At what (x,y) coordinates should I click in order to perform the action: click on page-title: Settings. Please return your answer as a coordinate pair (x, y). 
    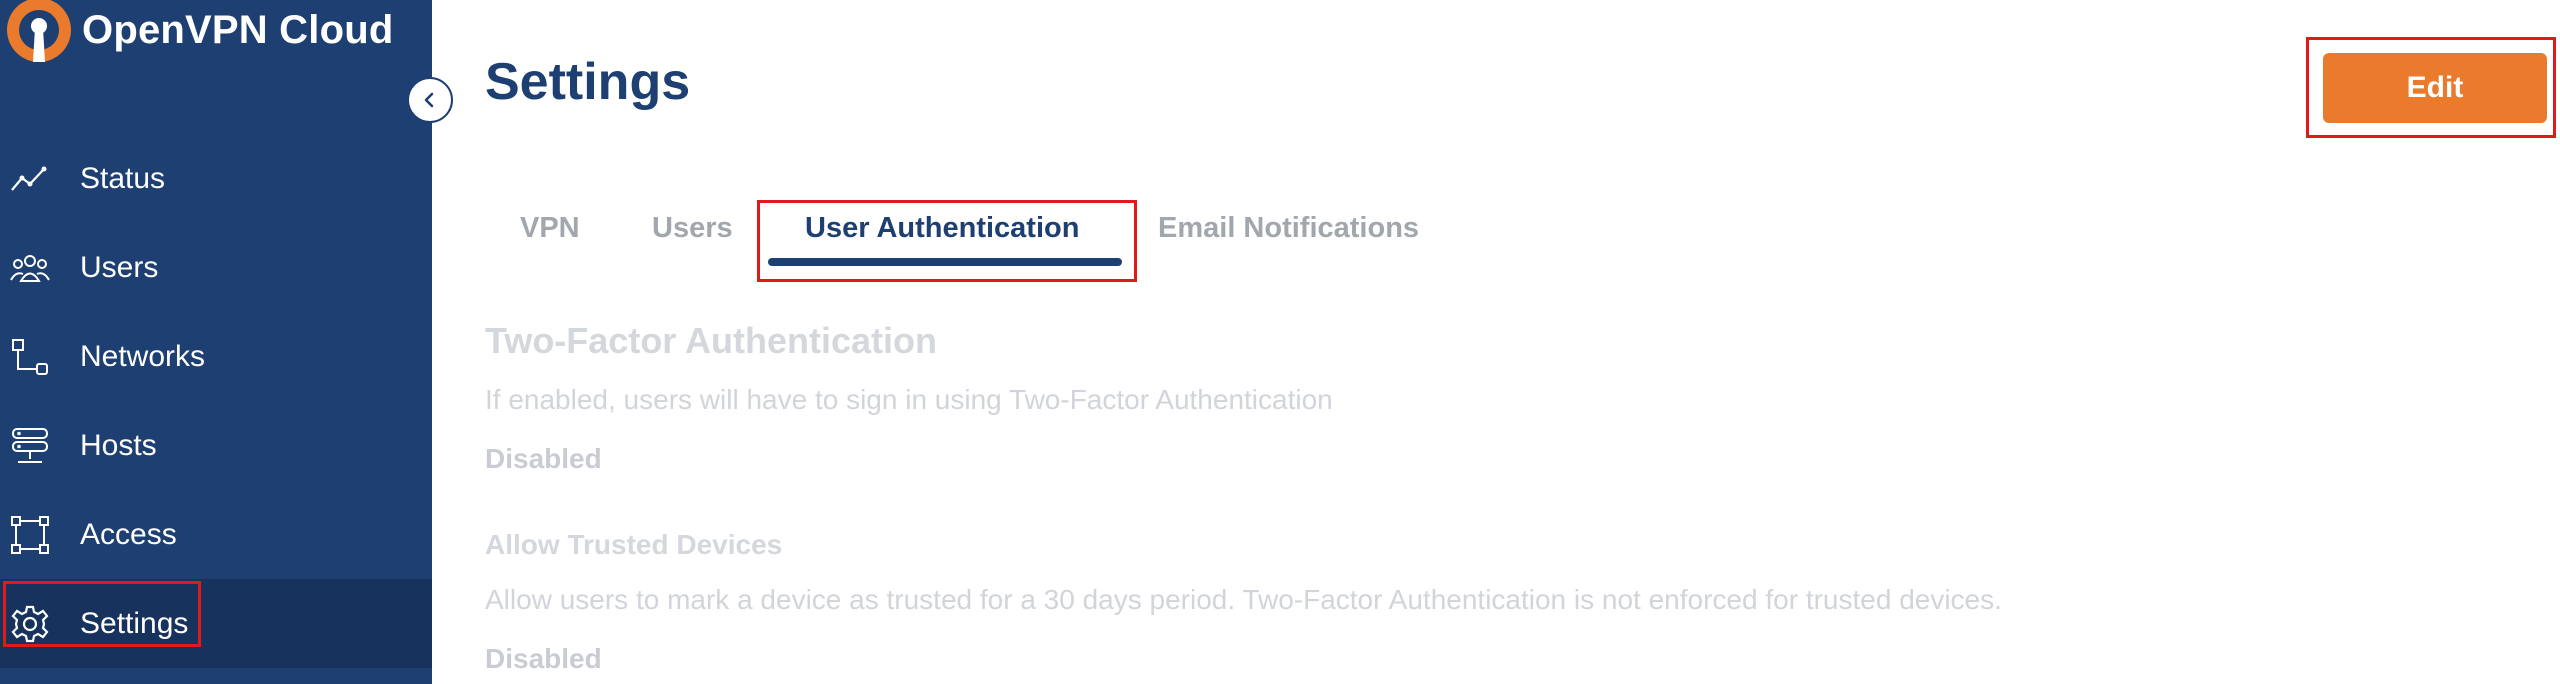
    Looking at the image, I should click on (588, 82).